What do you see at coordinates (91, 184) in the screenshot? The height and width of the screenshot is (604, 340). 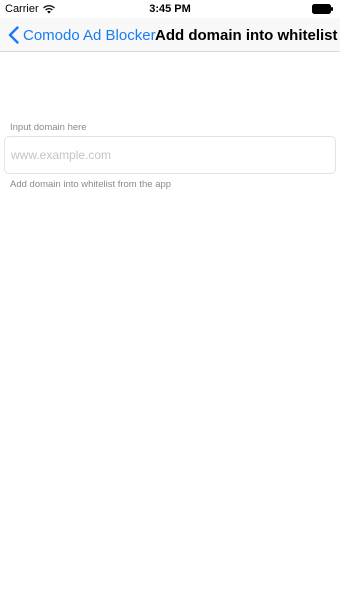 I see `domain-input-hint: Add domain into whitelist from the app` at bounding box center [91, 184].